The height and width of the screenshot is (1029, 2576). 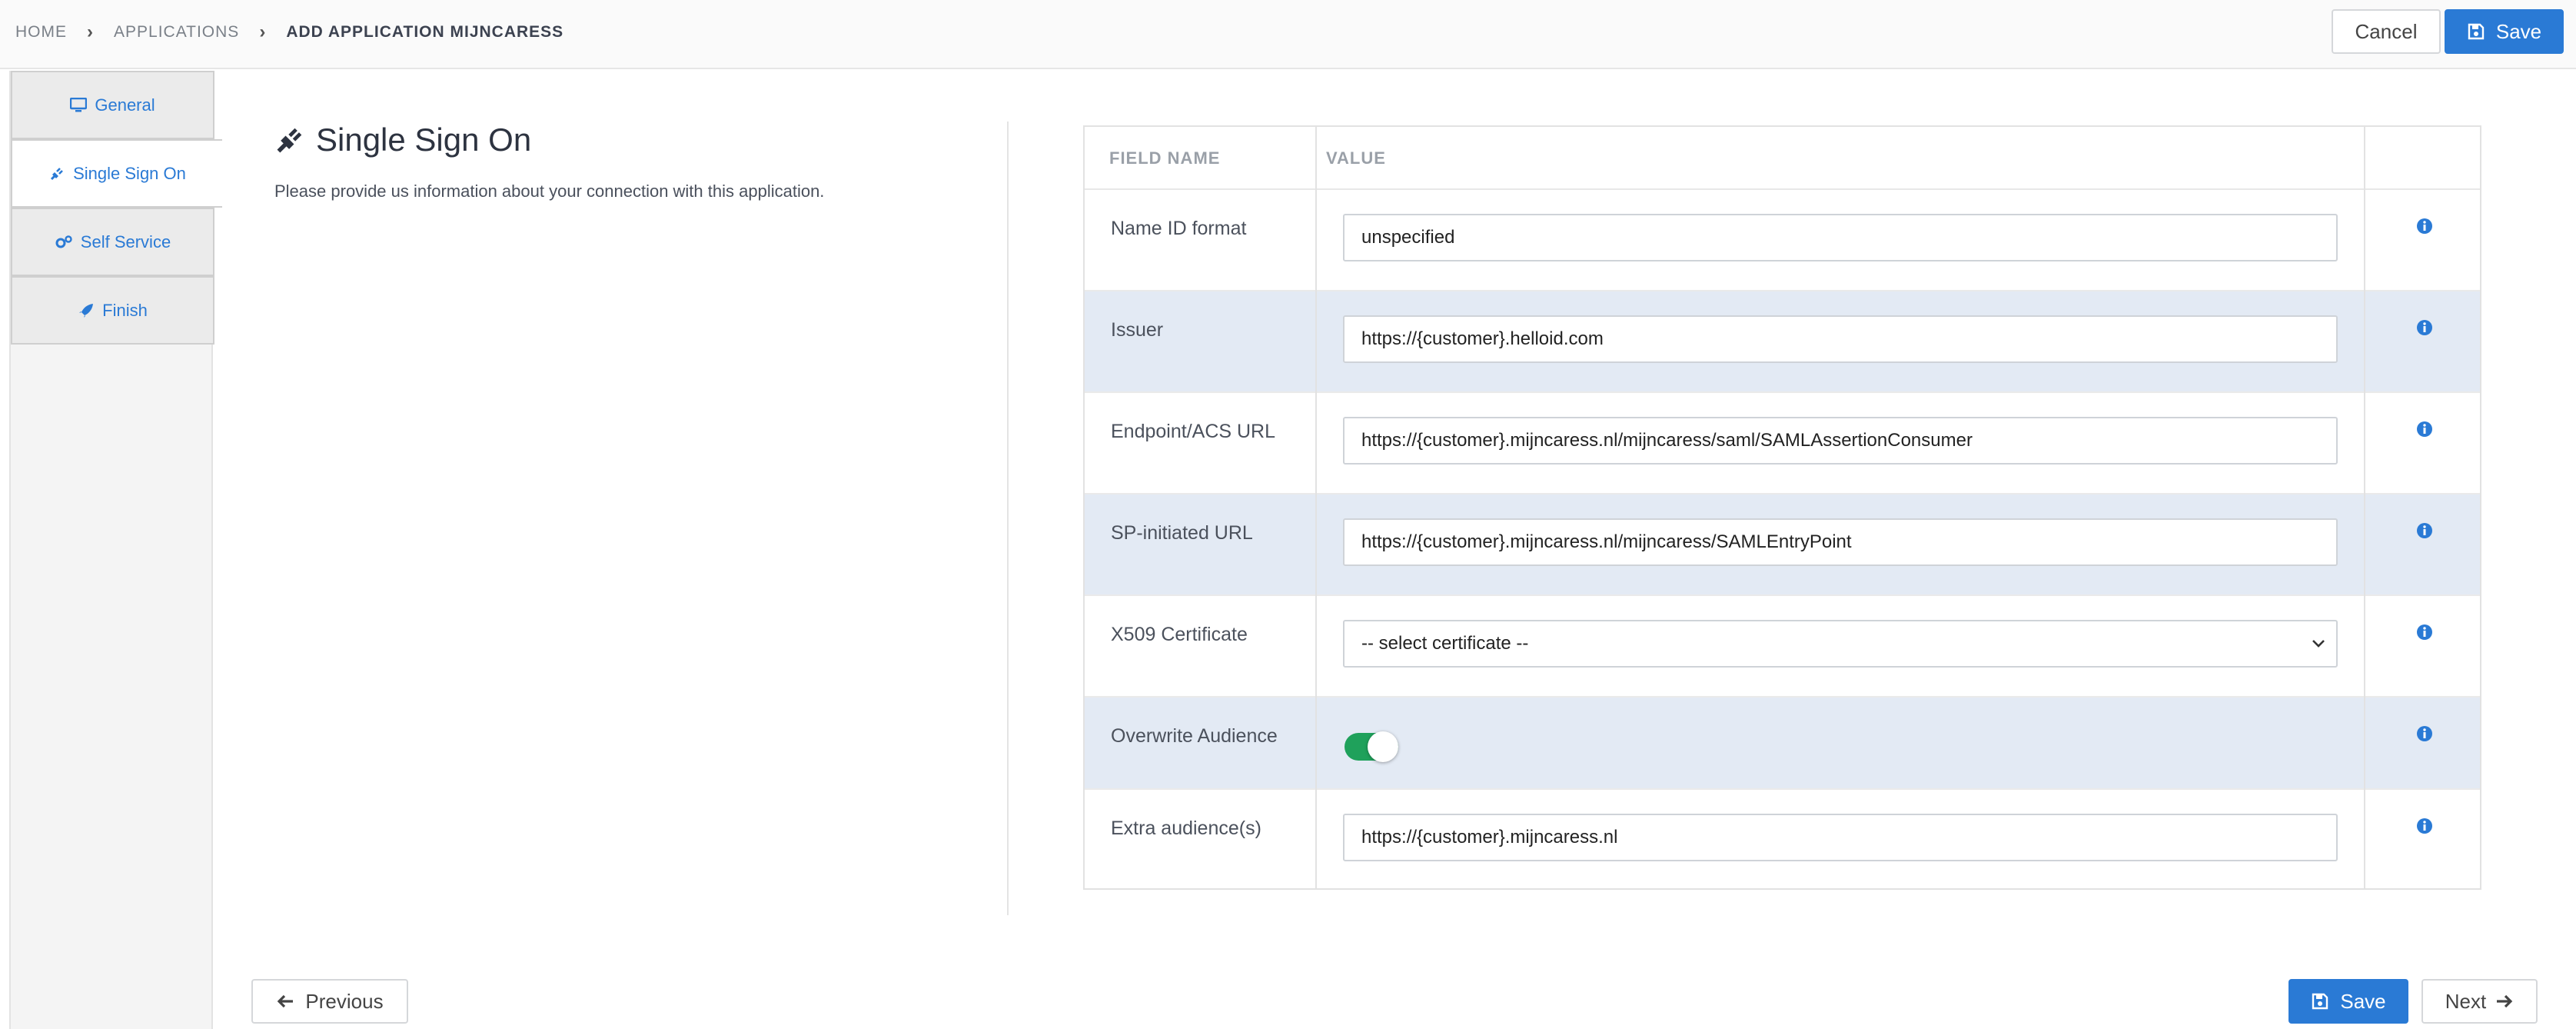 I want to click on footer-save-button: Save, so click(x=2348, y=1001).